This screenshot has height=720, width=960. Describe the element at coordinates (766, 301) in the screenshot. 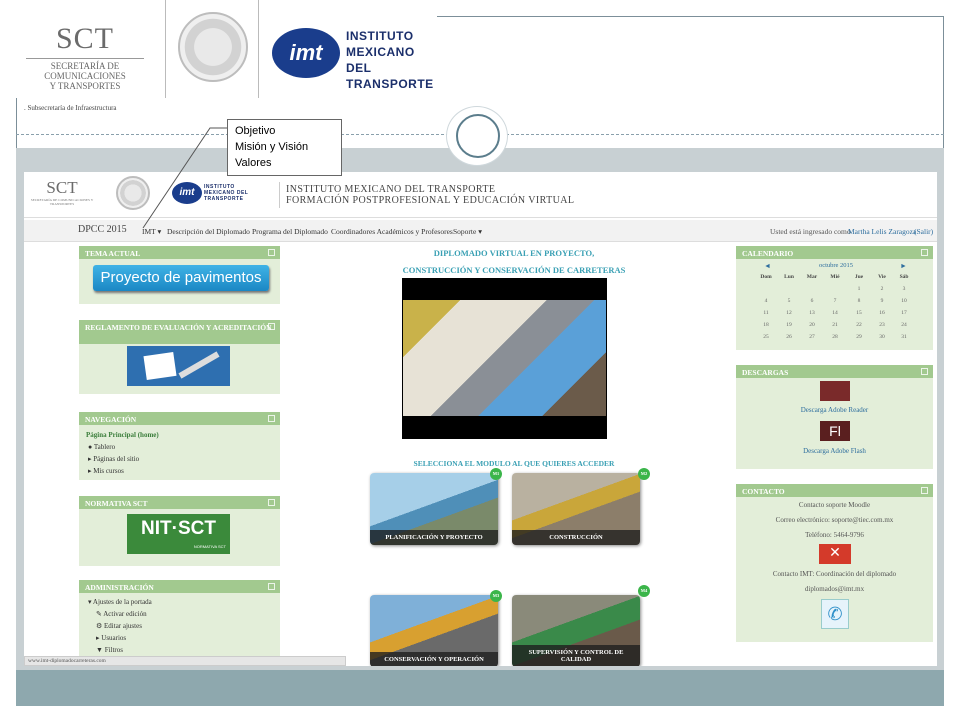

I see `calendar-day: 4` at that location.